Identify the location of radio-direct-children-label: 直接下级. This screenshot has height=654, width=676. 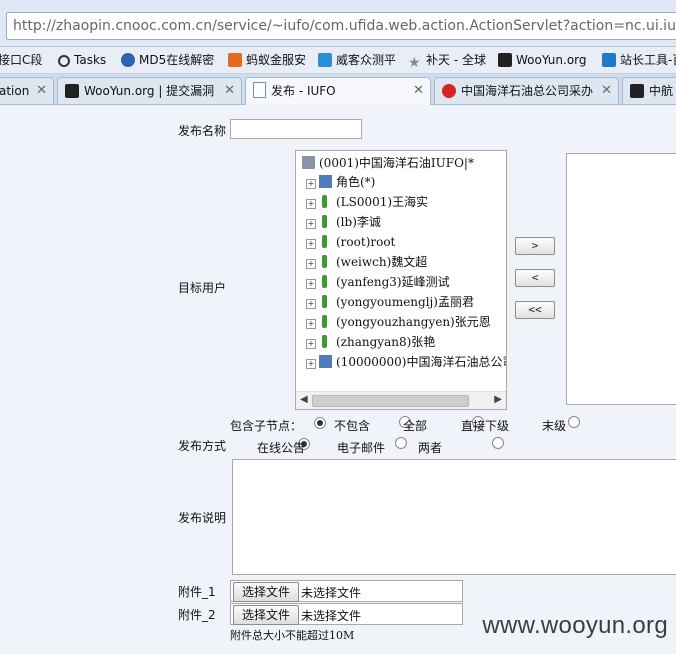
(485, 426).